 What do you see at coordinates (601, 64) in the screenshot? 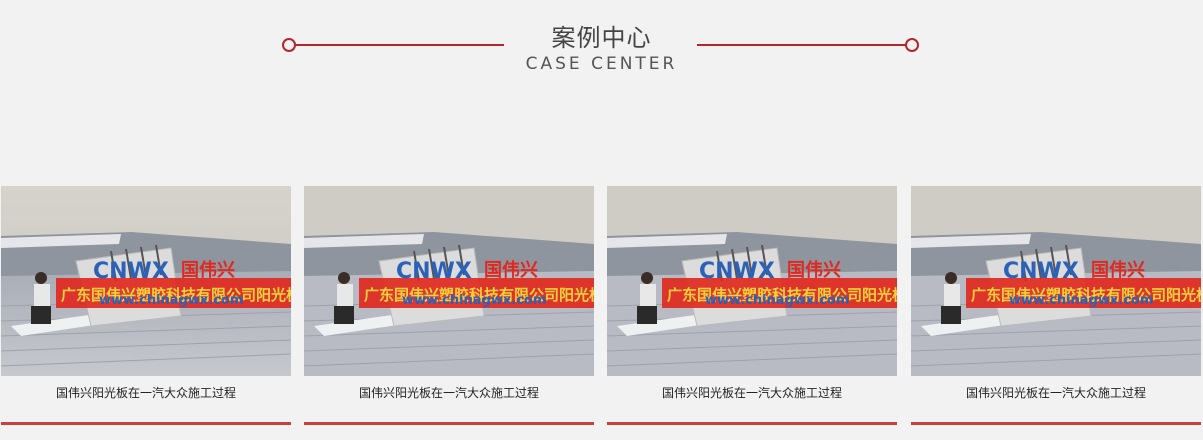
I see `section-title-en: CASE CENTER` at bounding box center [601, 64].